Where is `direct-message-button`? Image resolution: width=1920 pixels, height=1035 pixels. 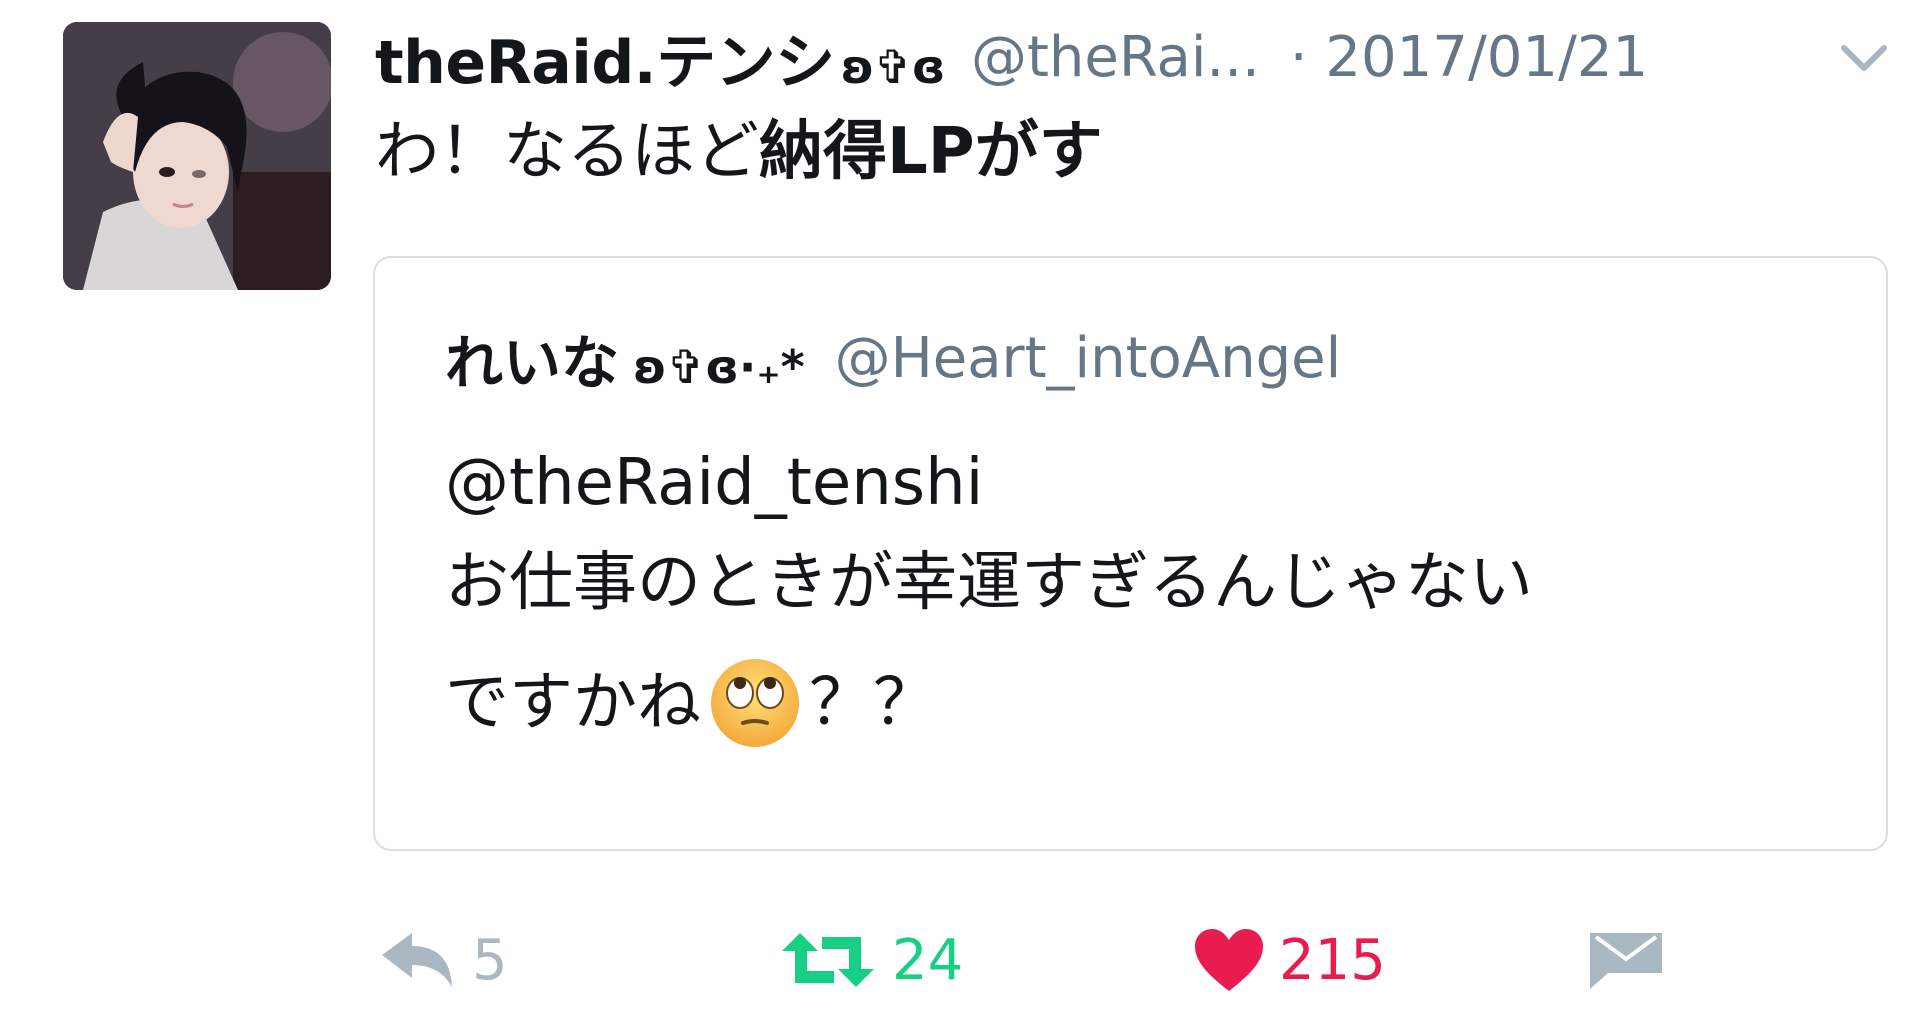
direct-message-button is located at coordinates (1626, 960).